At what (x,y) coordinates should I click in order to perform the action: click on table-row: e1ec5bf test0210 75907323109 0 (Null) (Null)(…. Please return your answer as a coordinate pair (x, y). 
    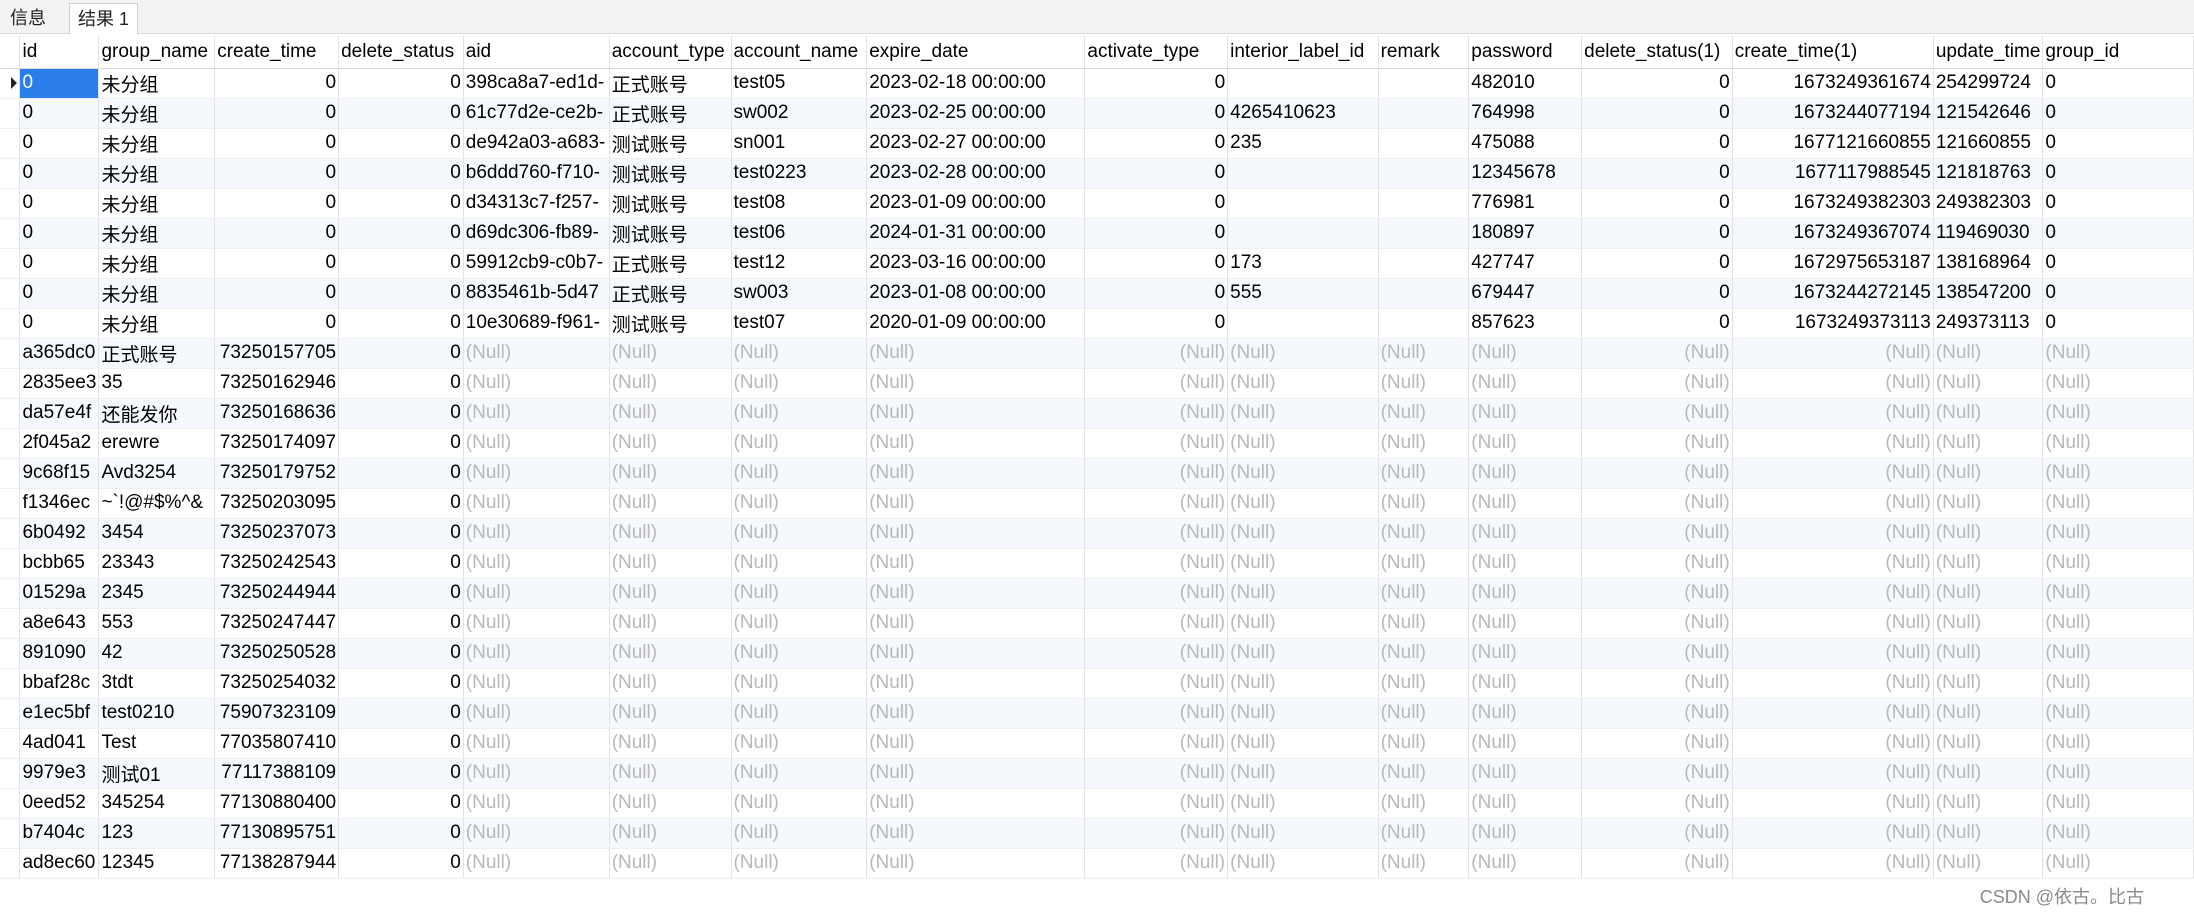
    Looking at the image, I should click on (1097, 713).